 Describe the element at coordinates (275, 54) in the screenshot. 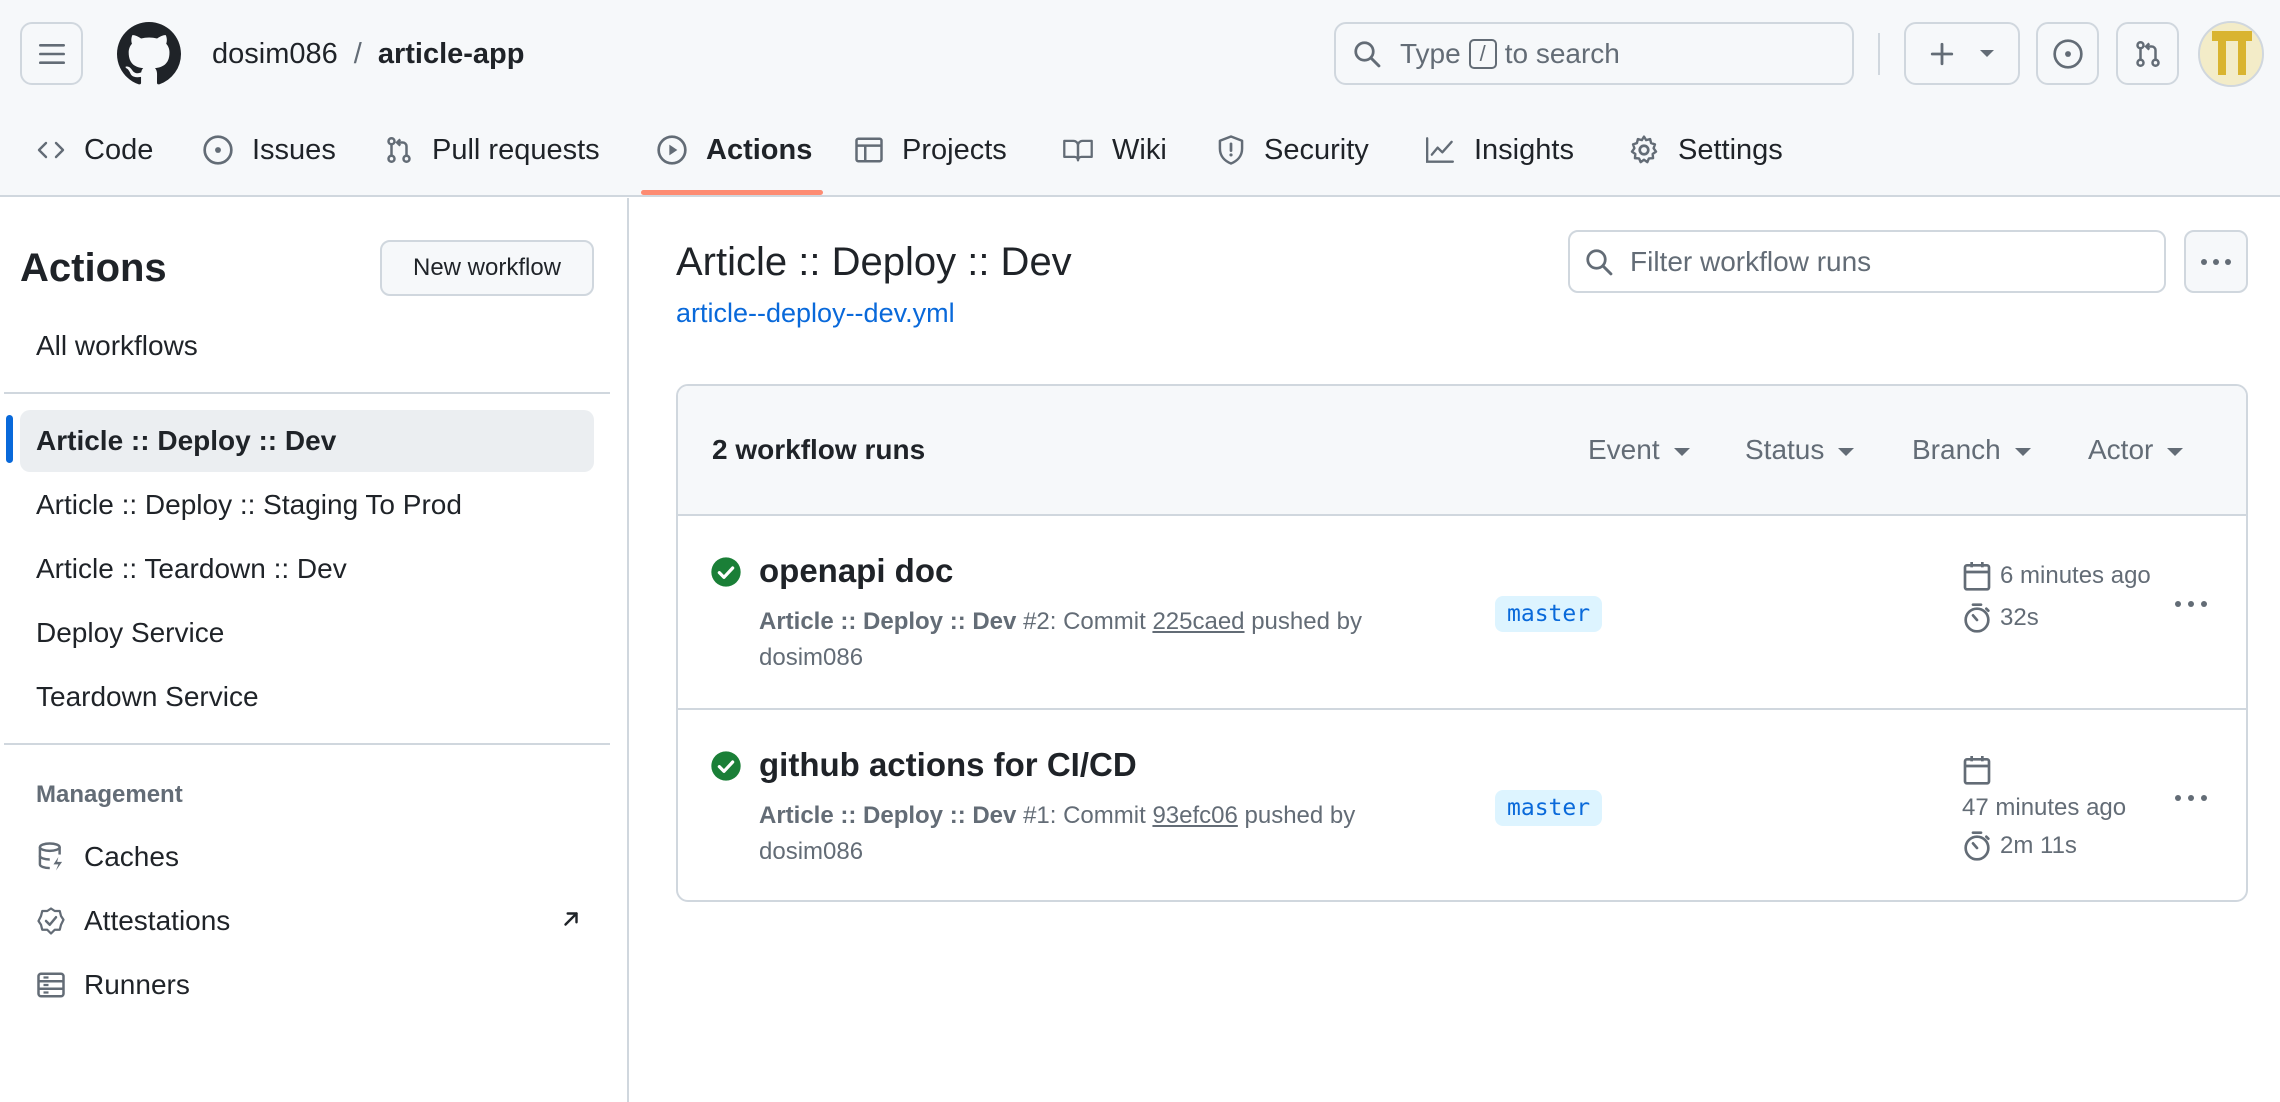

I see `repo-owner-link: dosim086` at that location.